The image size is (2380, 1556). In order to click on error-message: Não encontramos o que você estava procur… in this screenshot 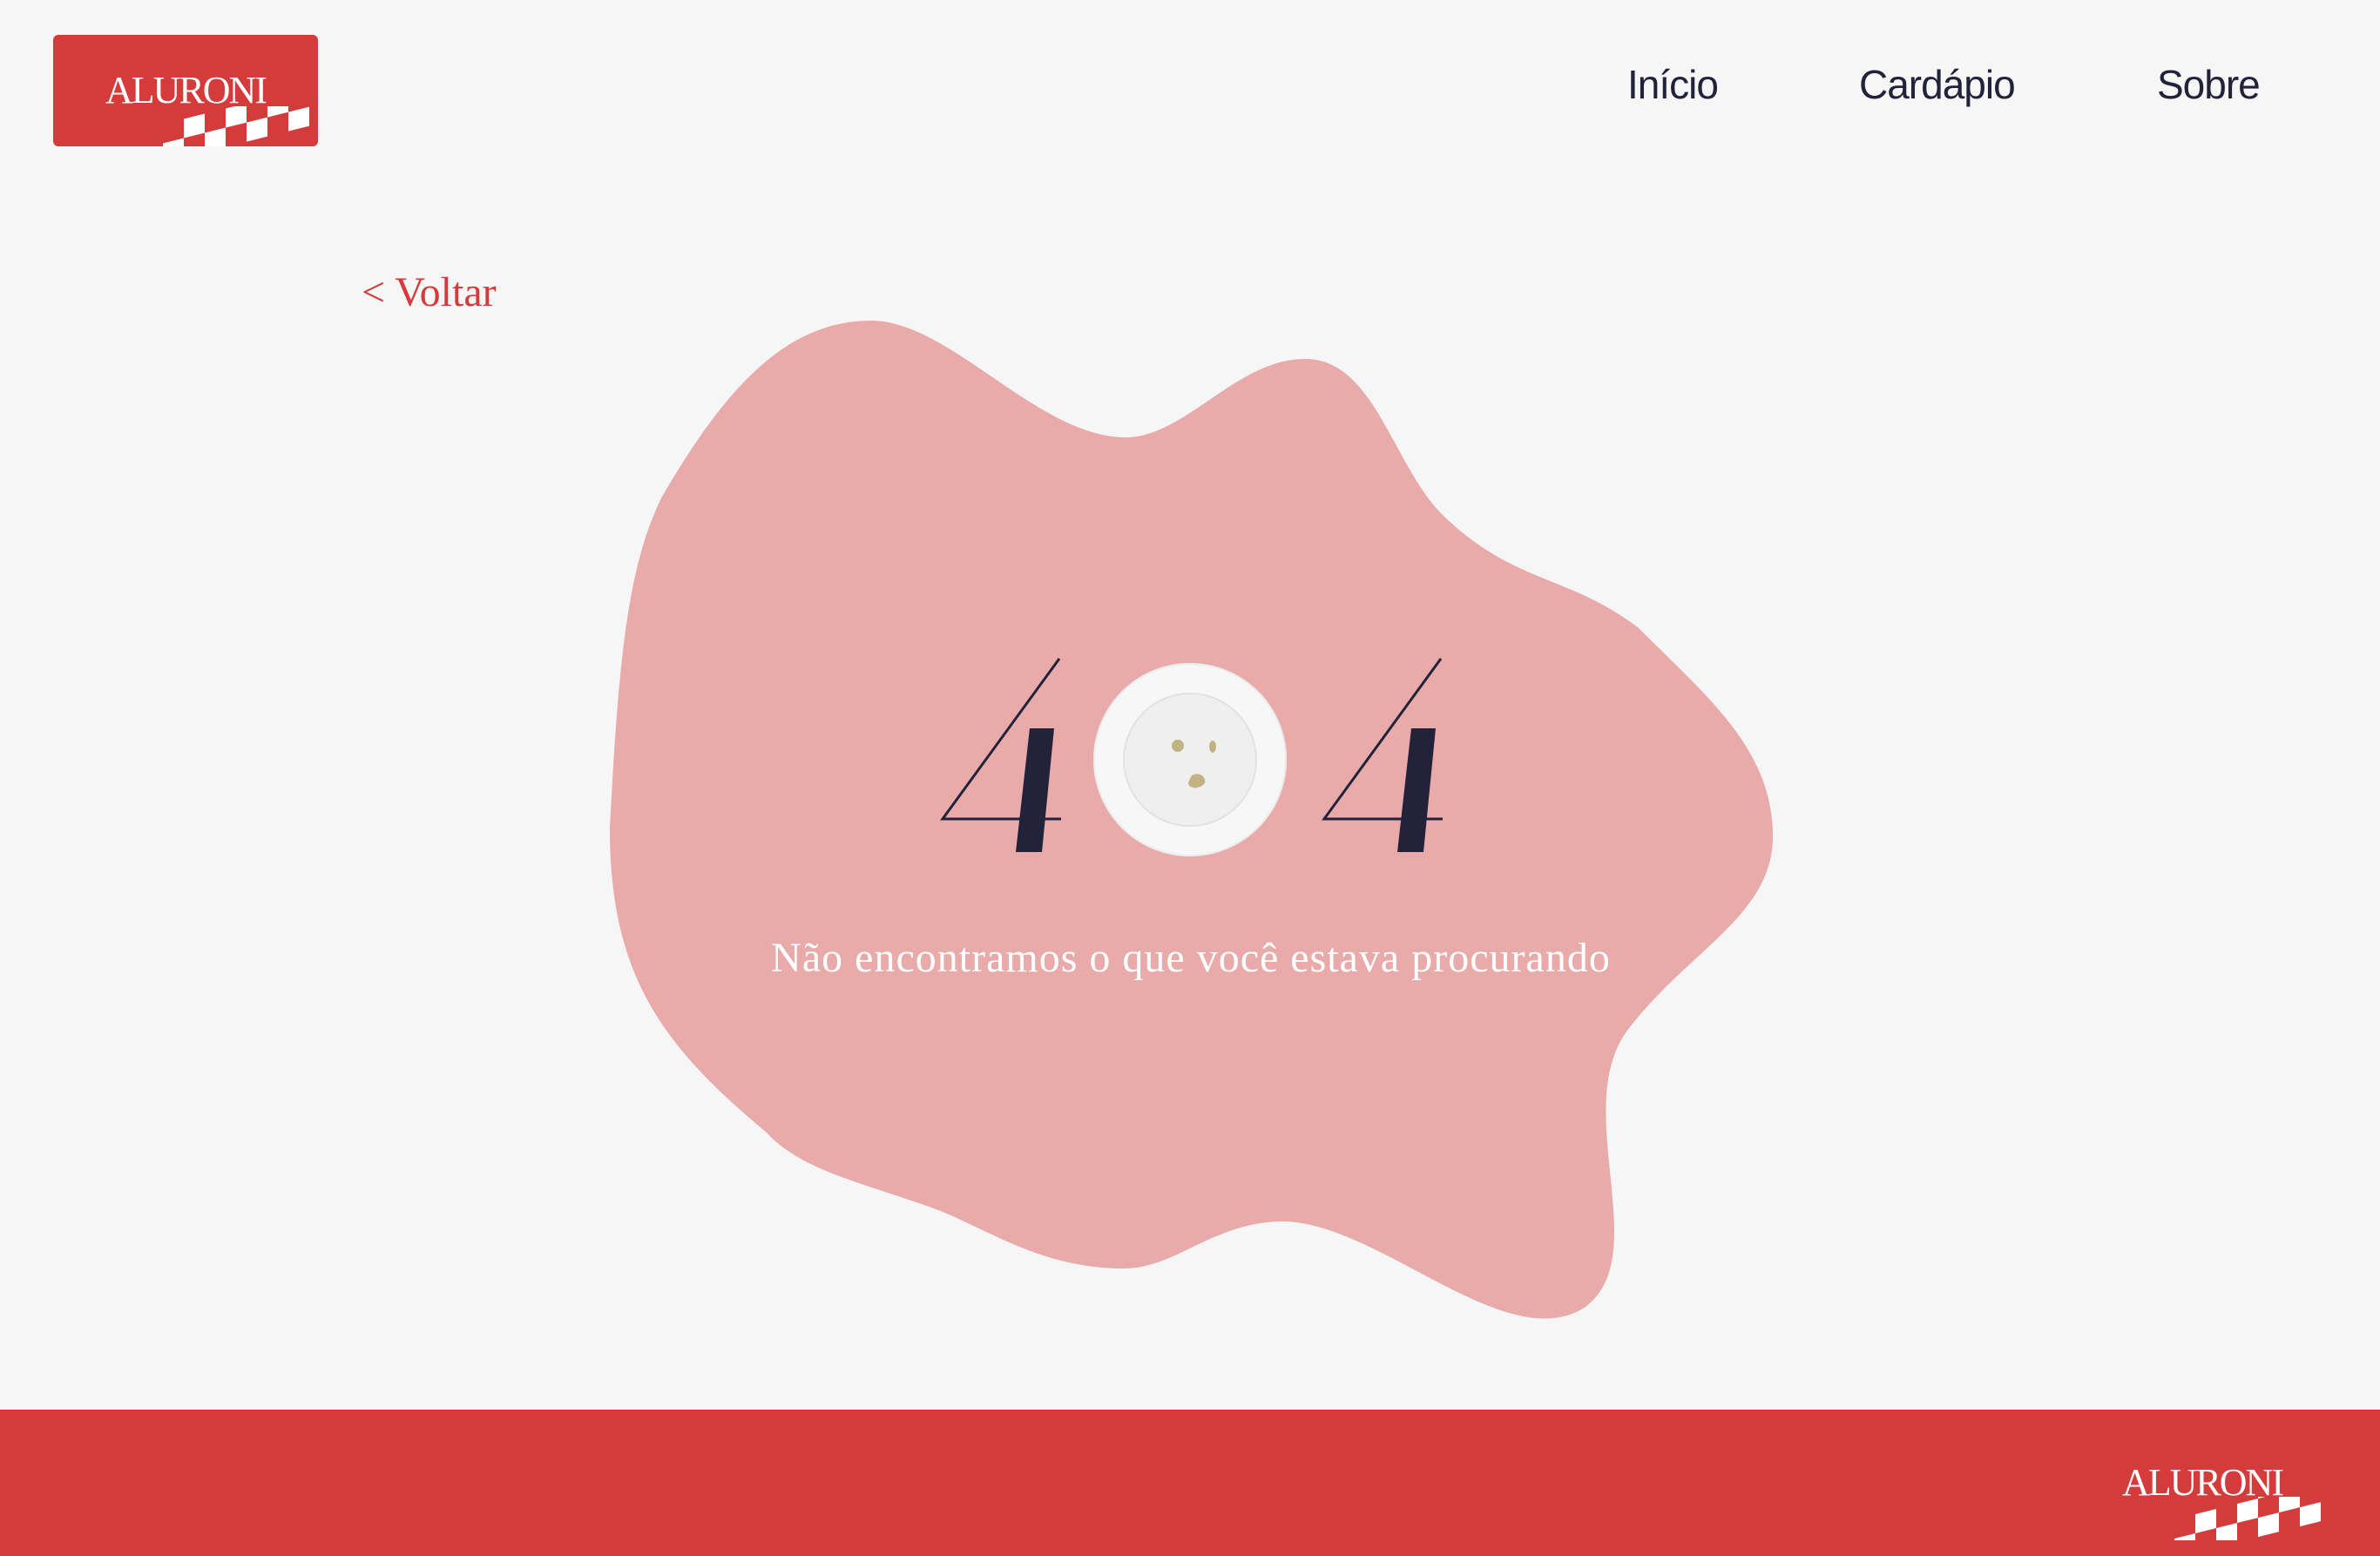, I will do `click(1191, 958)`.